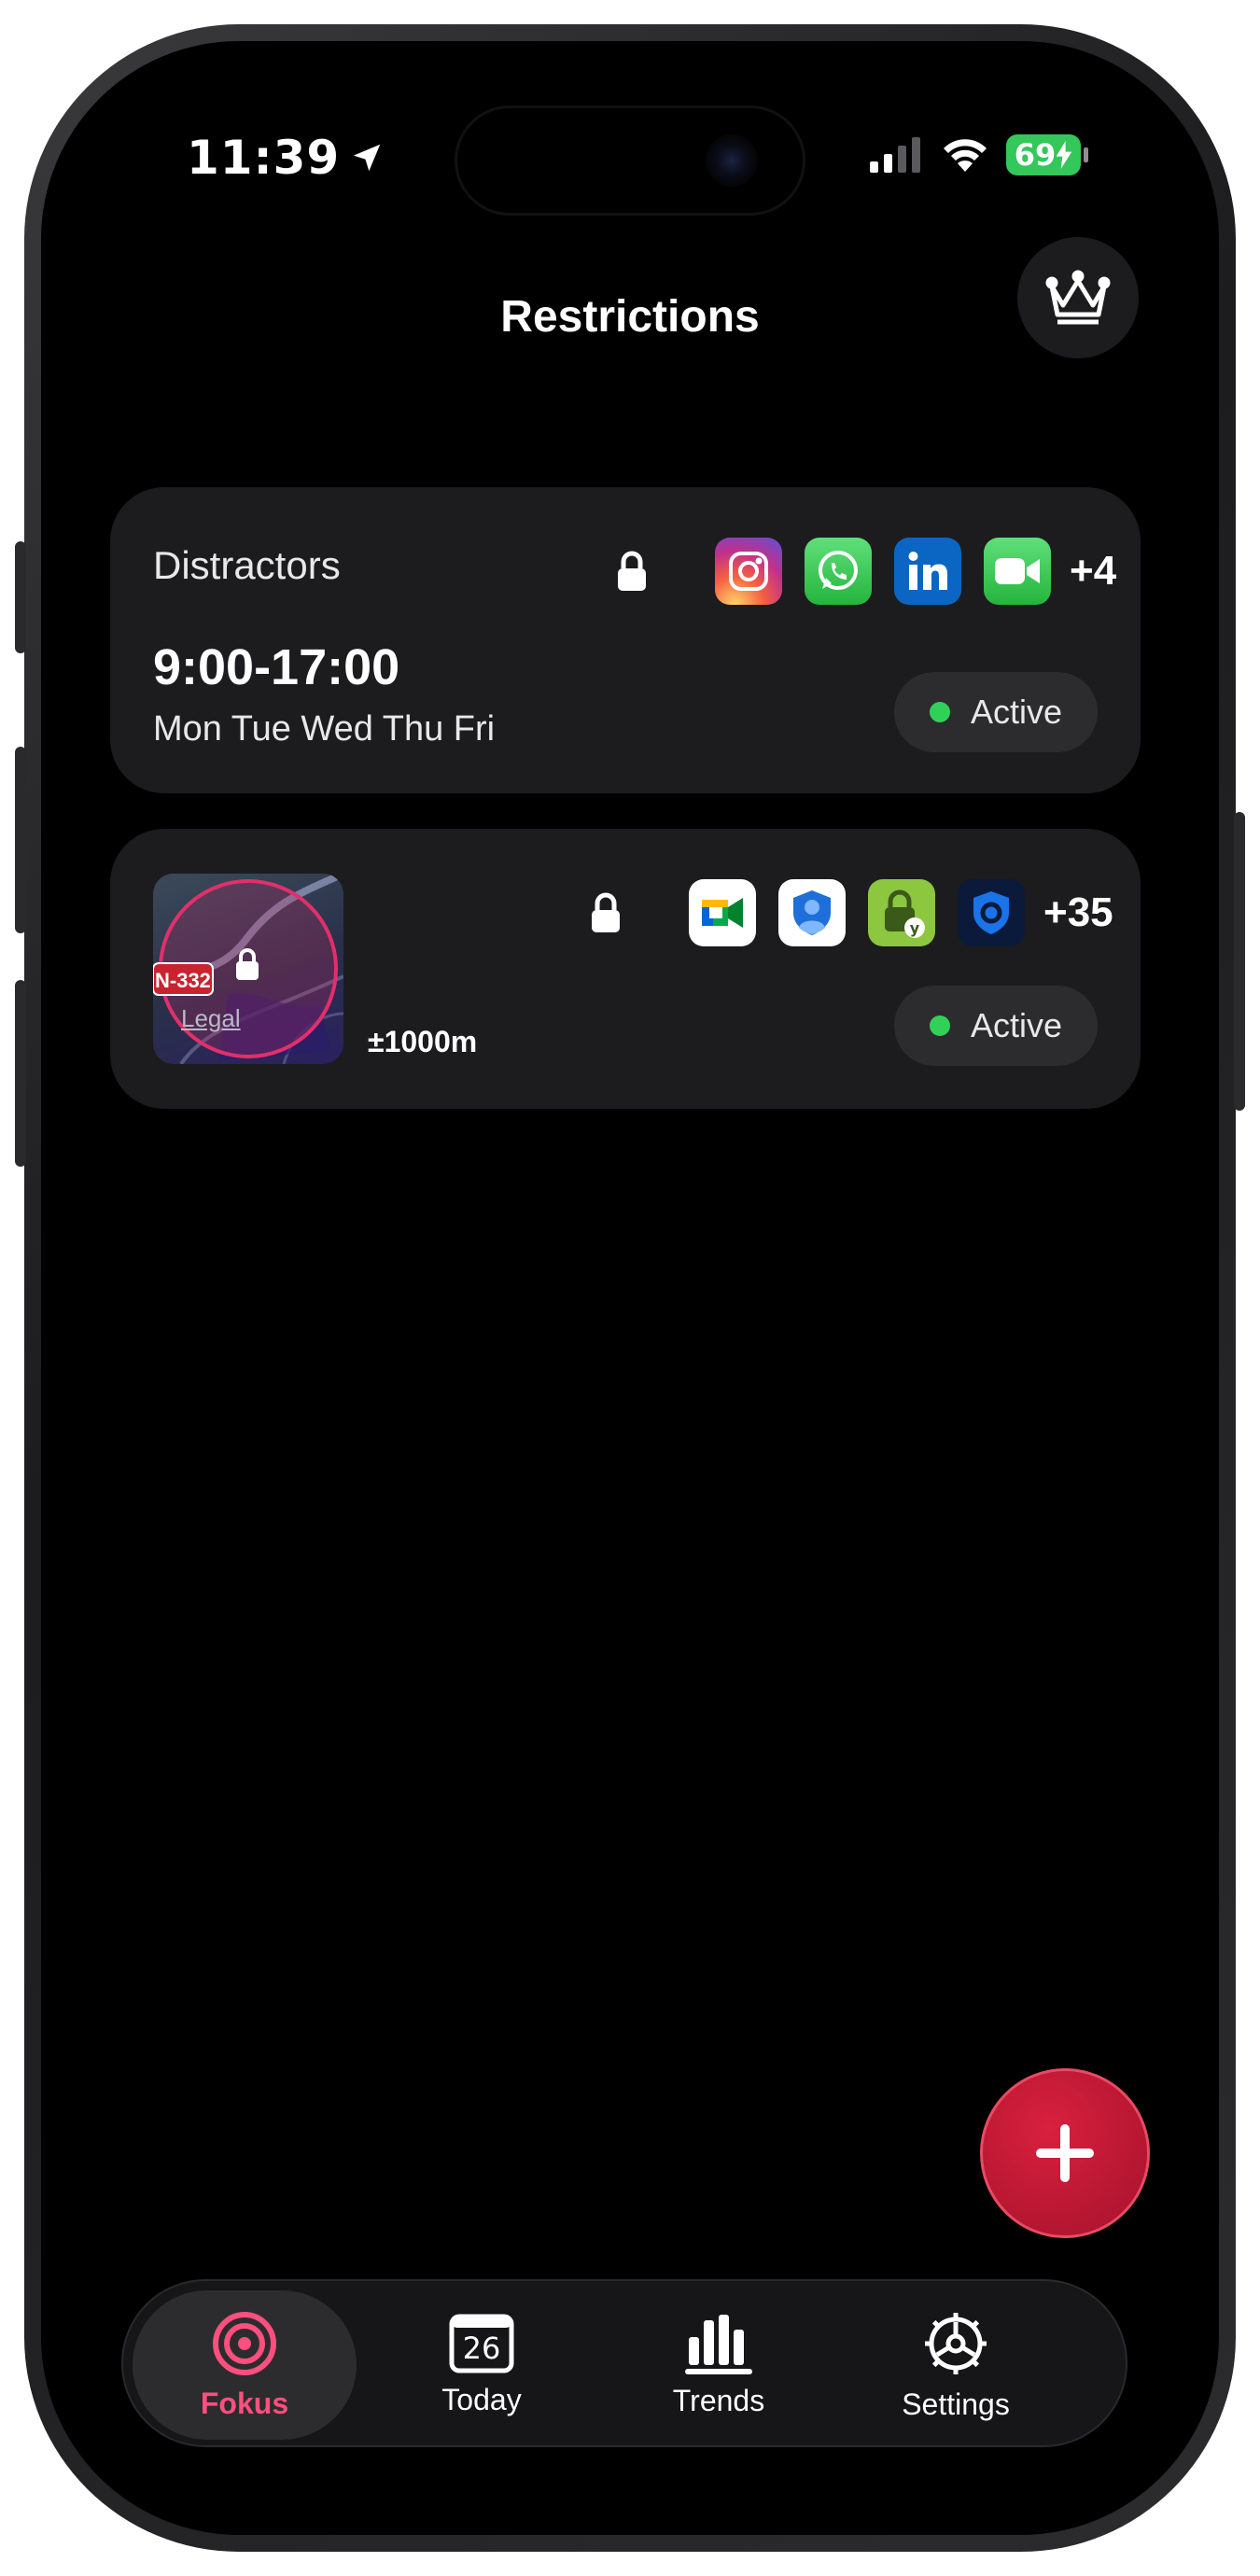 This screenshot has height=2576, width=1260. What do you see at coordinates (1035, 155) in the screenshot?
I see `battery-level: 69` at bounding box center [1035, 155].